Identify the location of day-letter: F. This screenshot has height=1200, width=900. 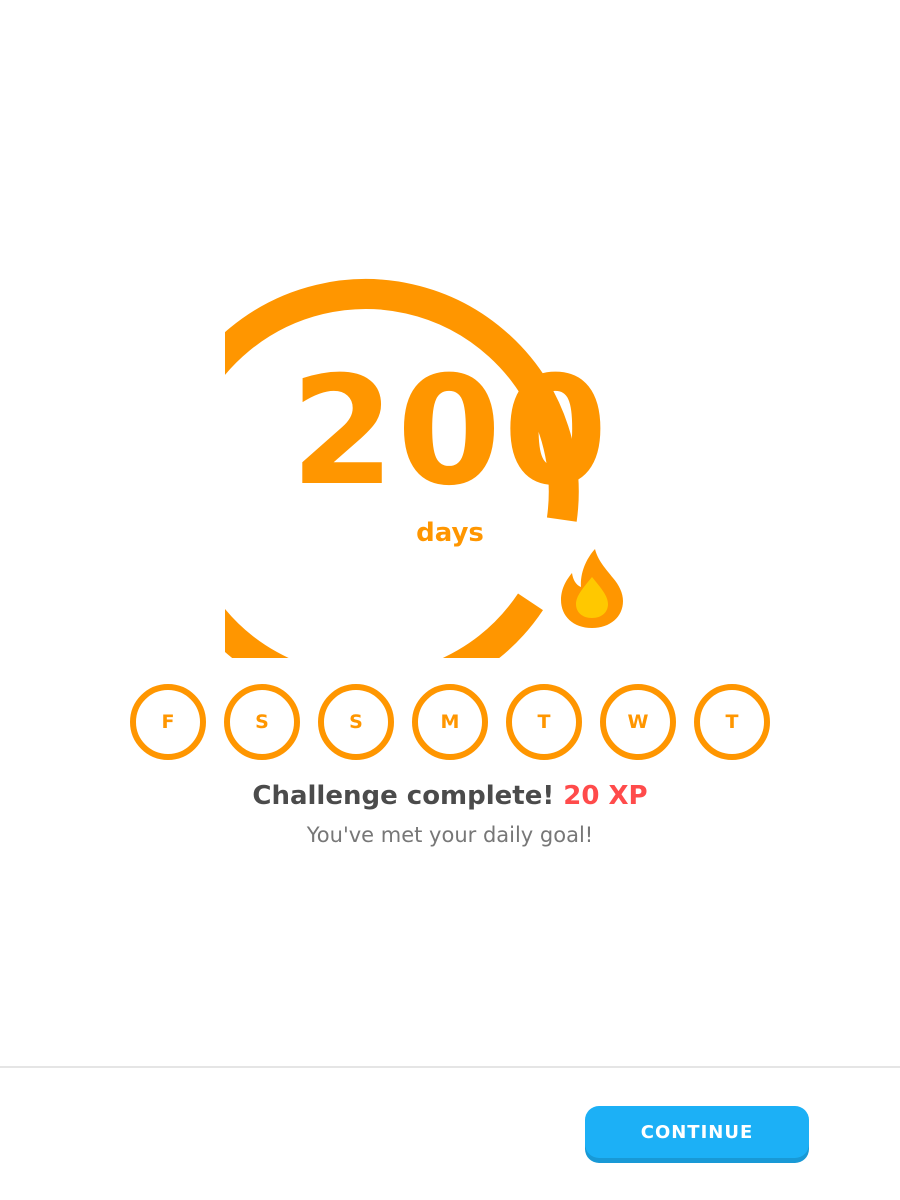
(168, 722).